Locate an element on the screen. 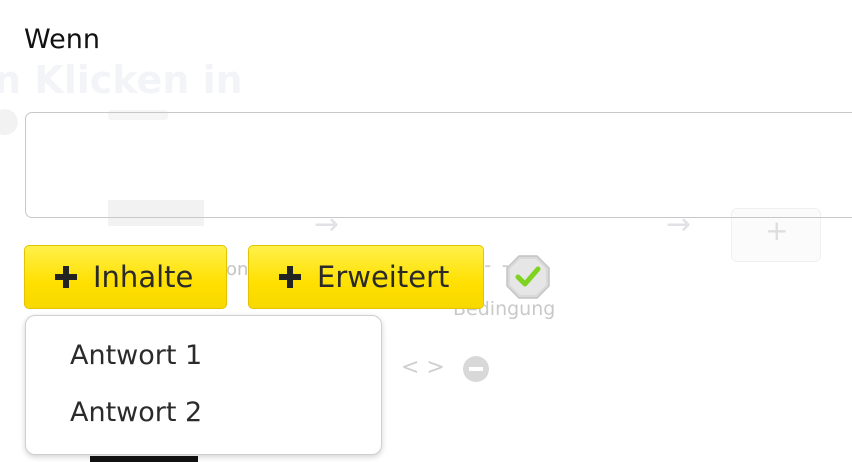 Image resolution: width=852 pixels, height=462 pixels. background-chevrons: < > is located at coordinates (423, 367).